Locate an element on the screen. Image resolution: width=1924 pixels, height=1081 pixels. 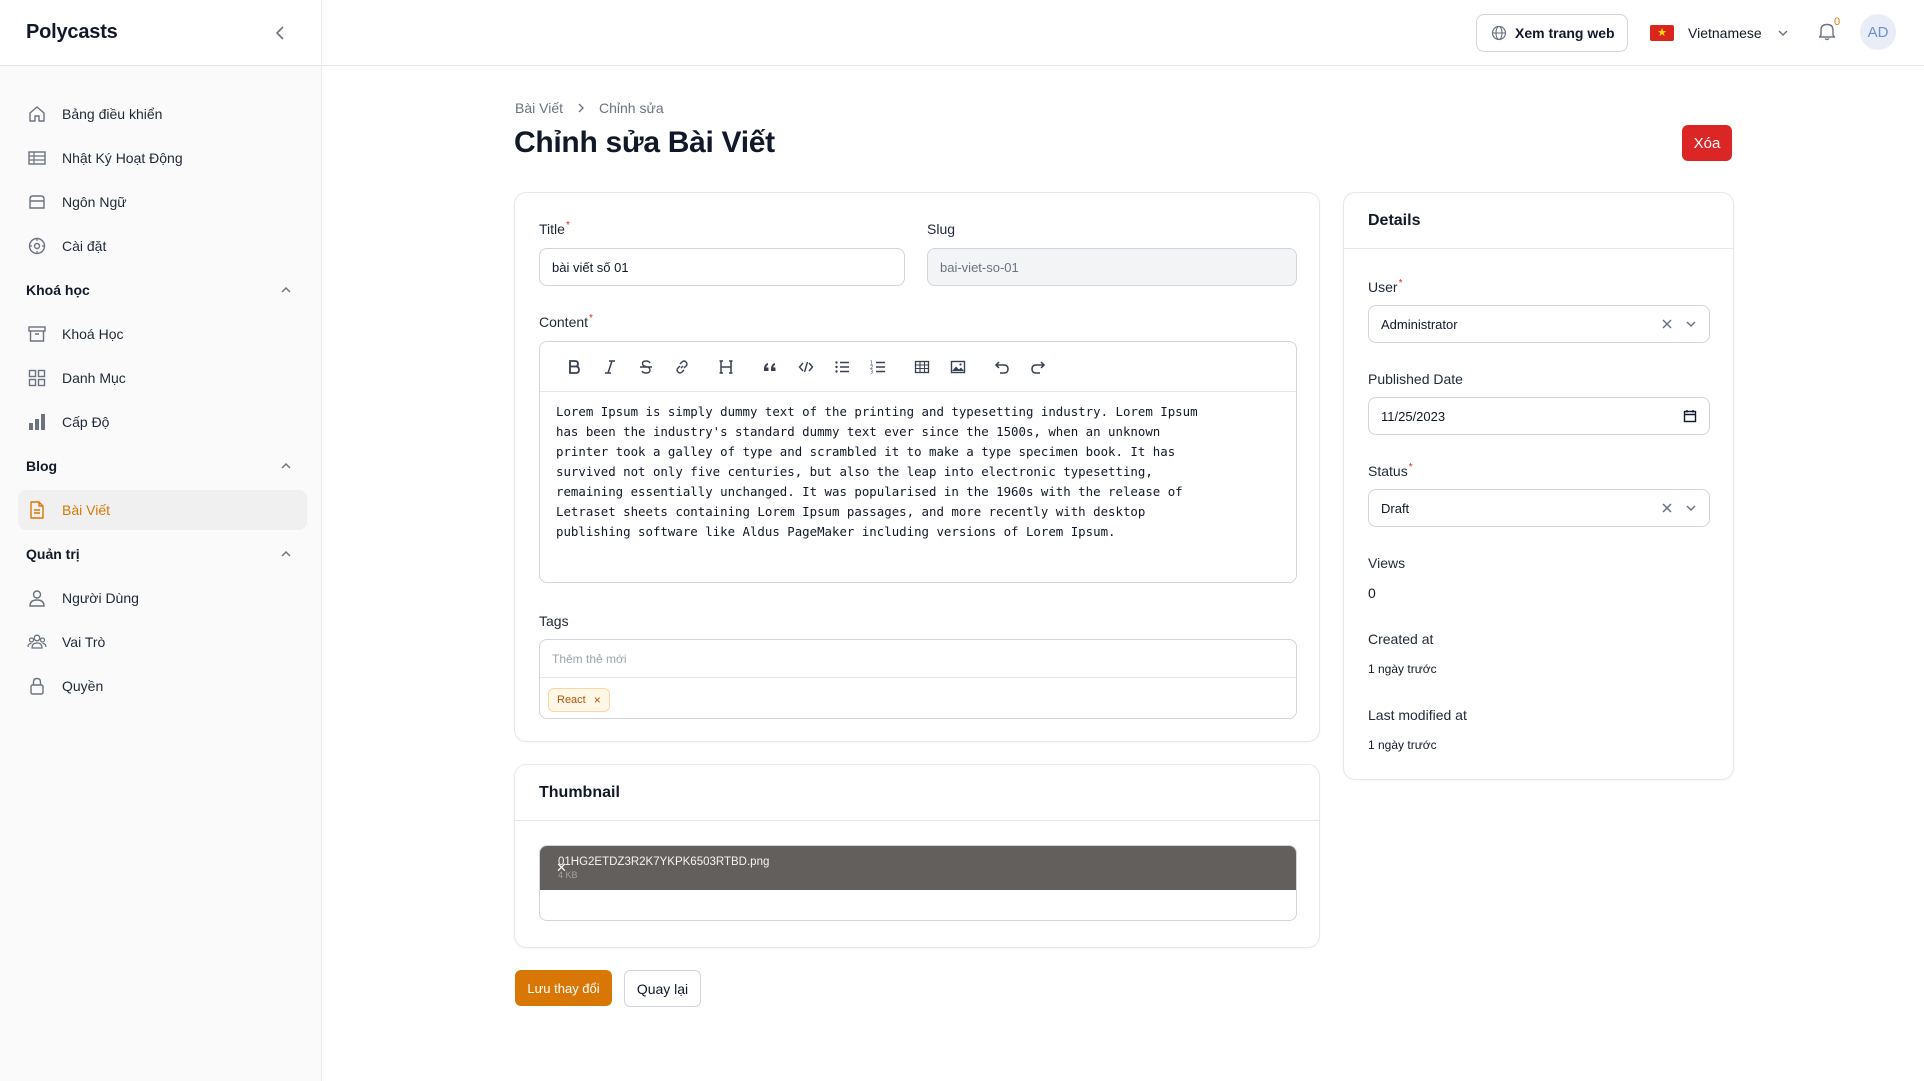
sidebar-item-levels: Cấp Độ is located at coordinates (162, 422).